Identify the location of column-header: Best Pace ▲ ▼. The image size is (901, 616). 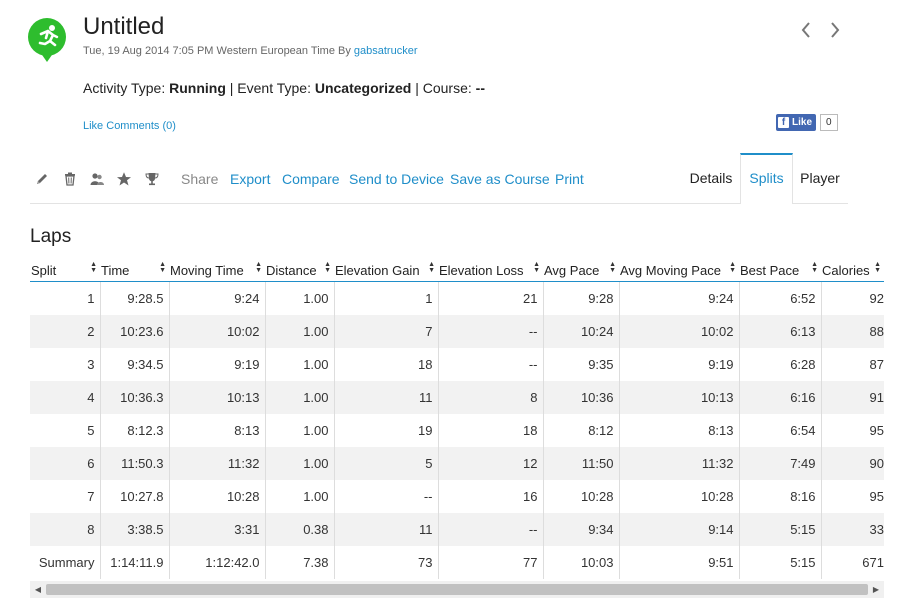
(780, 270).